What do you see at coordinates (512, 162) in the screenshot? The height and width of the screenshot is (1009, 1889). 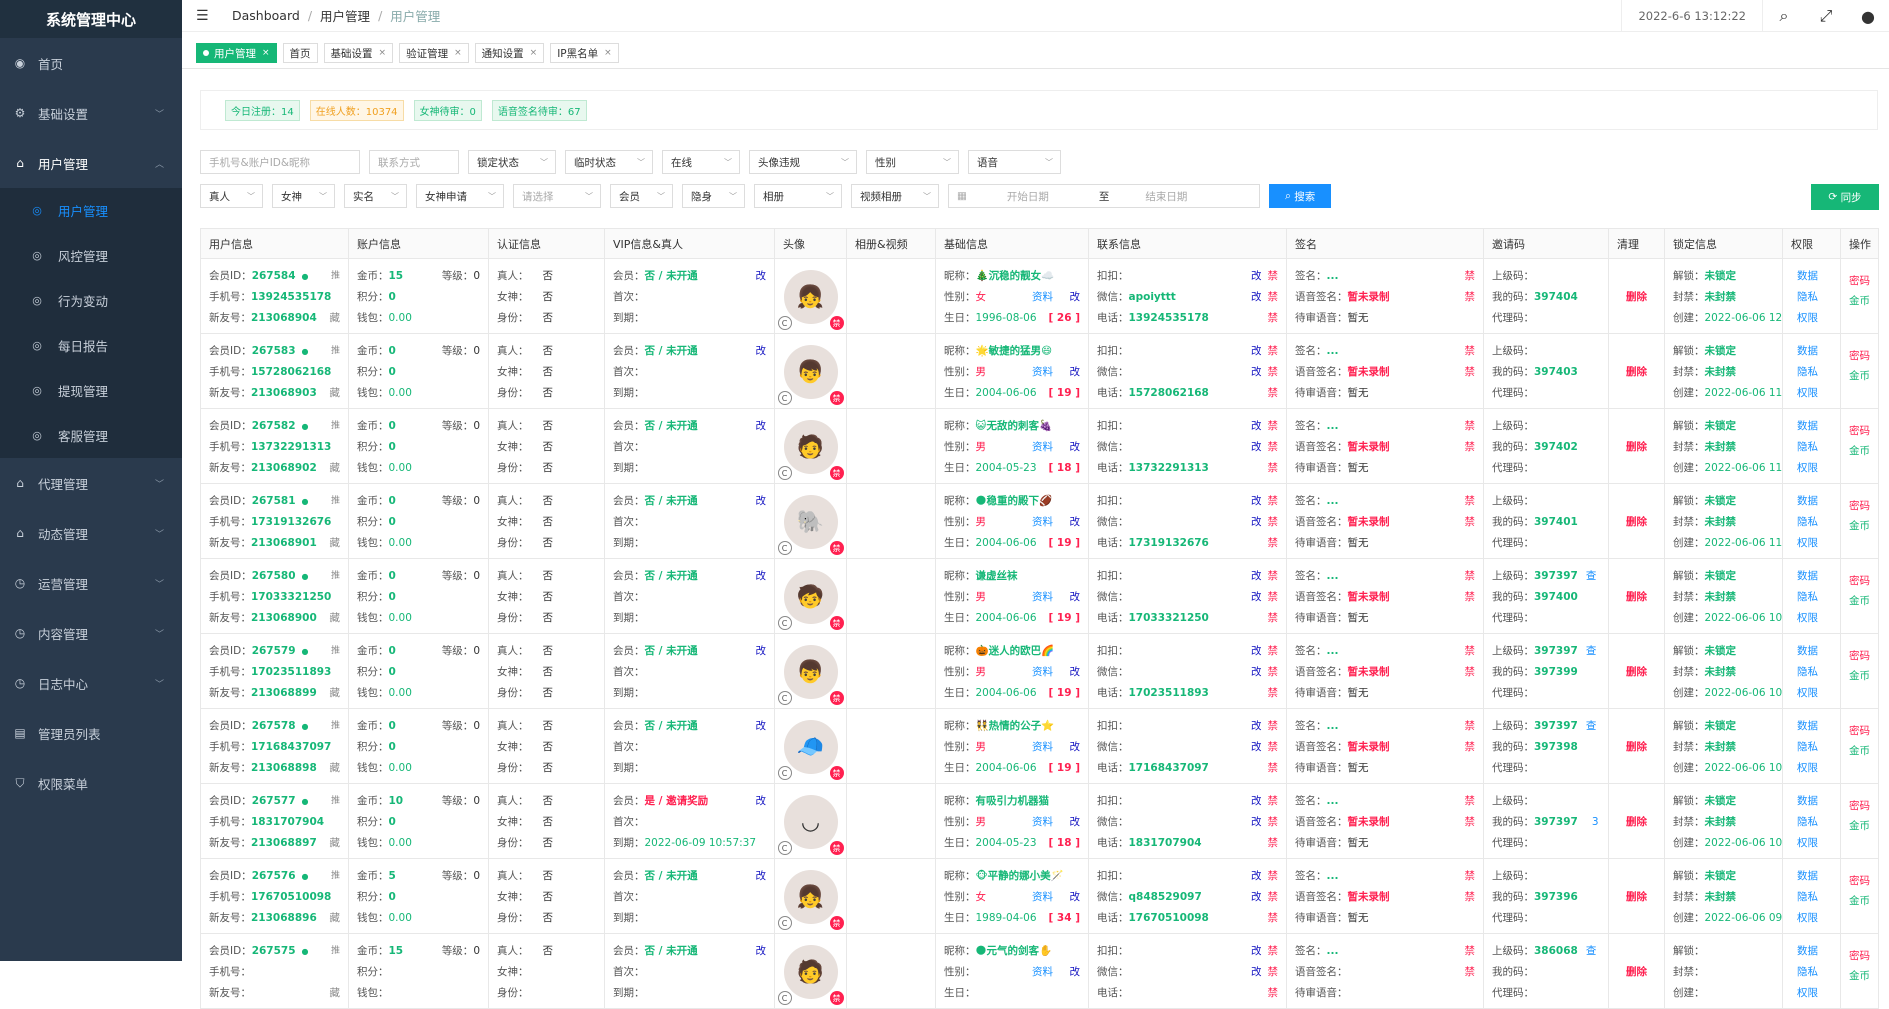 I see `filter-select: 锁定状态 ﹀` at bounding box center [512, 162].